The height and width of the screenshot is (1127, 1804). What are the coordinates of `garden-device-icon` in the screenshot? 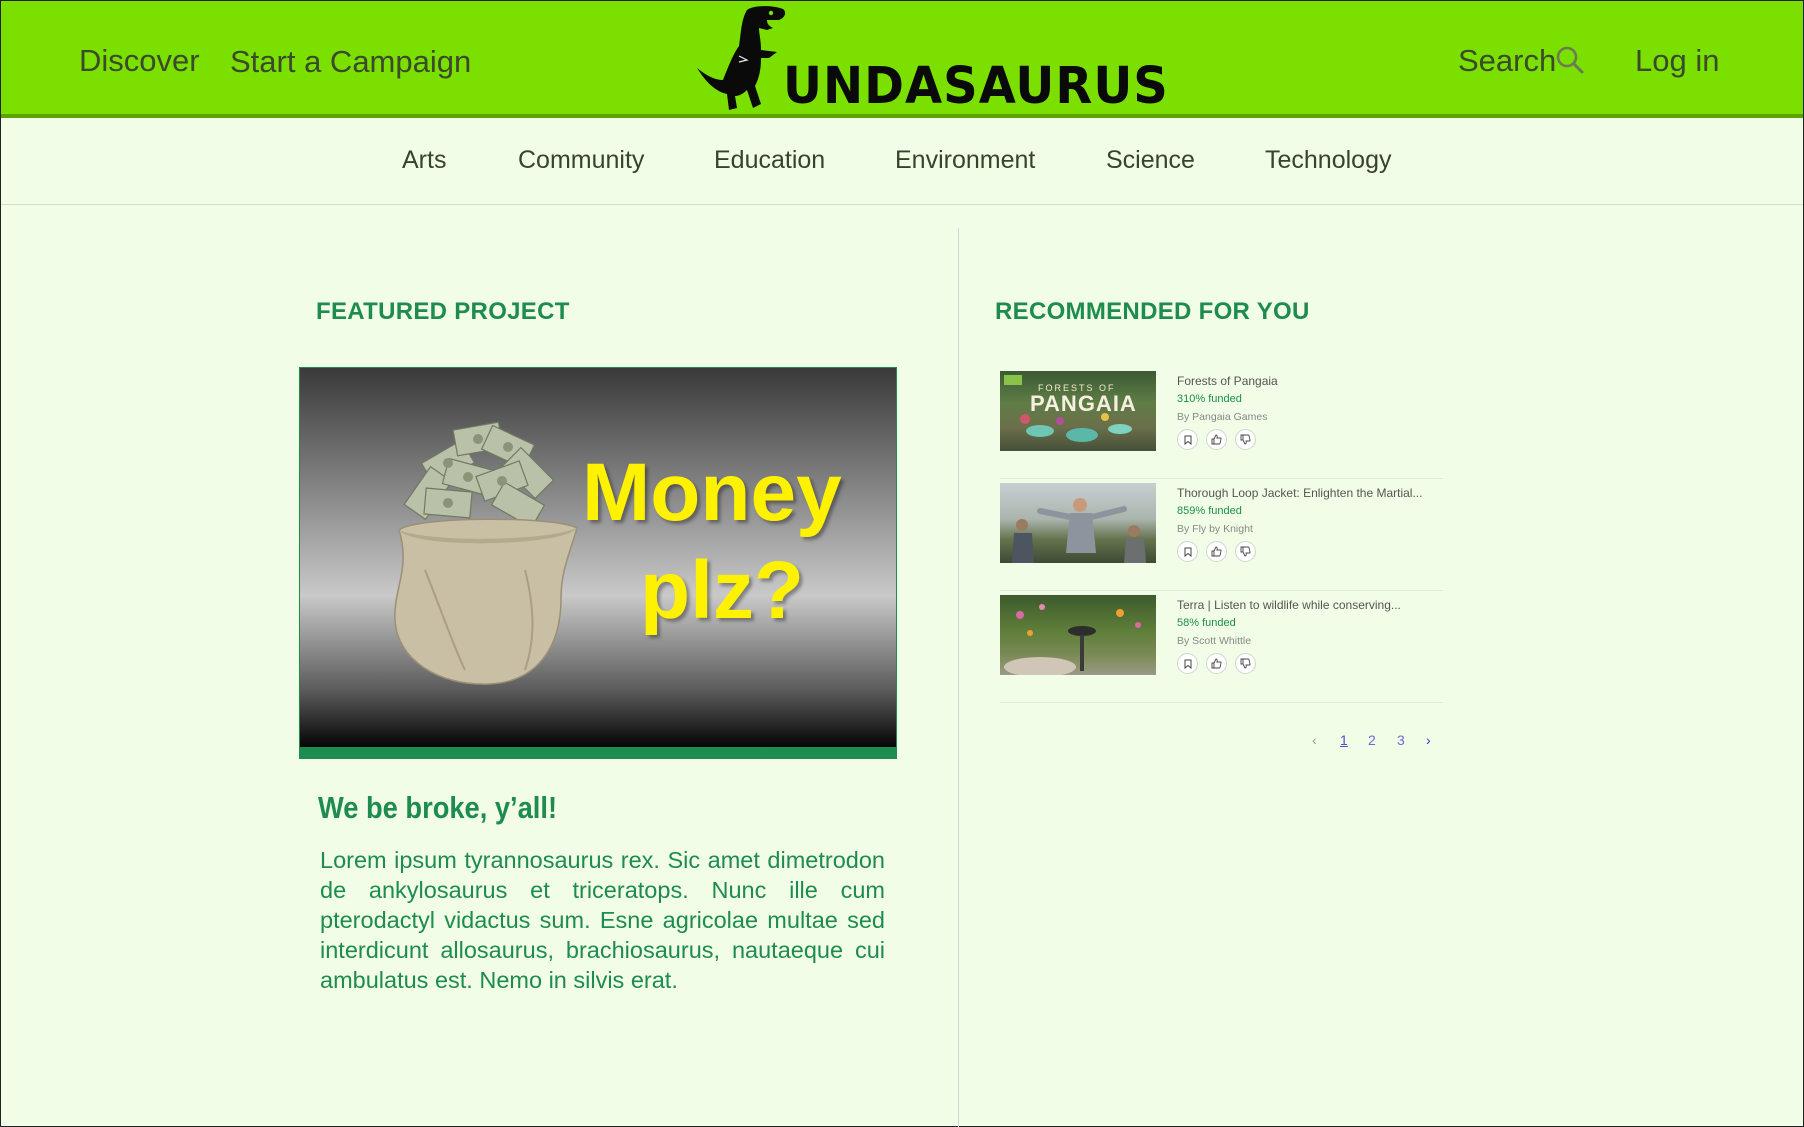 It's located at (1072, 639).